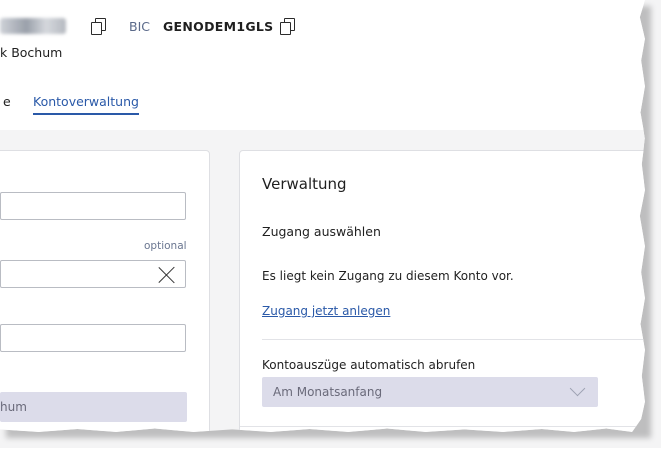 The image size is (661, 452). What do you see at coordinates (13, 407) in the screenshot?
I see `disabled-field-value: hum` at bounding box center [13, 407].